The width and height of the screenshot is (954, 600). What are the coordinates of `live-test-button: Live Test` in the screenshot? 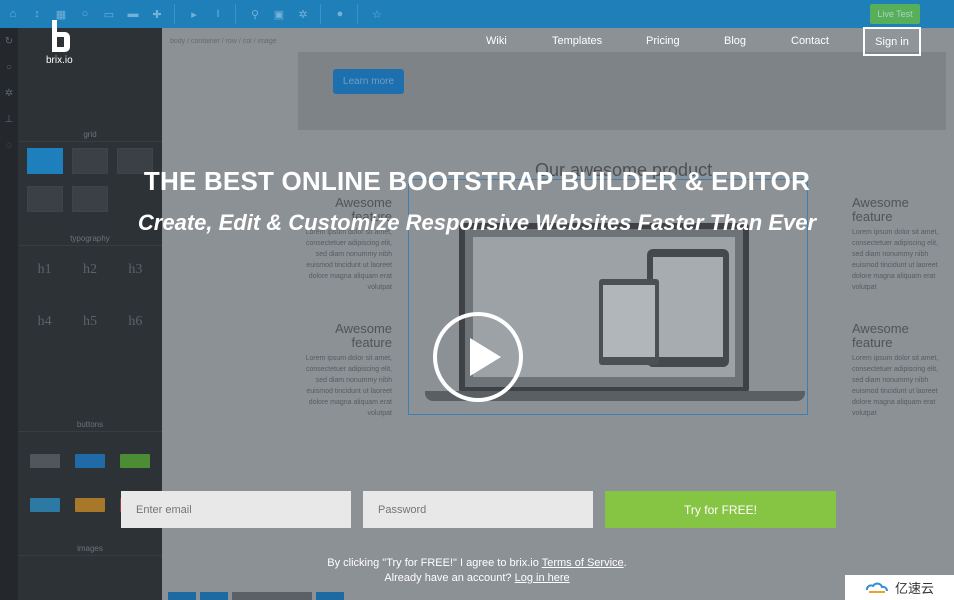 It's located at (895, 14).